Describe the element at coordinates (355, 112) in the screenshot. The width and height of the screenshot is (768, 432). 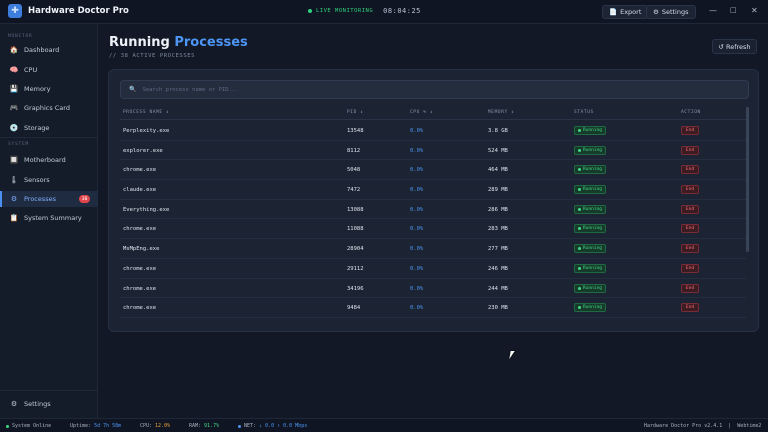
I see `column-header-pid: PID ↕` at that location.